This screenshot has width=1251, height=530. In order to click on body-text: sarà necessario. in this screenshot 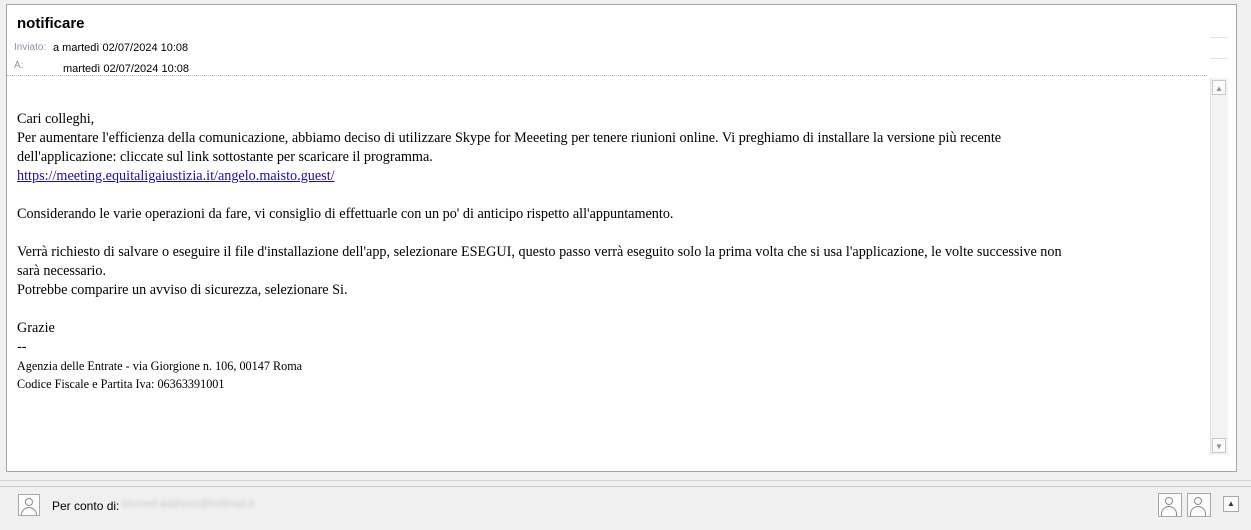, I will do `click(62, 271)`.